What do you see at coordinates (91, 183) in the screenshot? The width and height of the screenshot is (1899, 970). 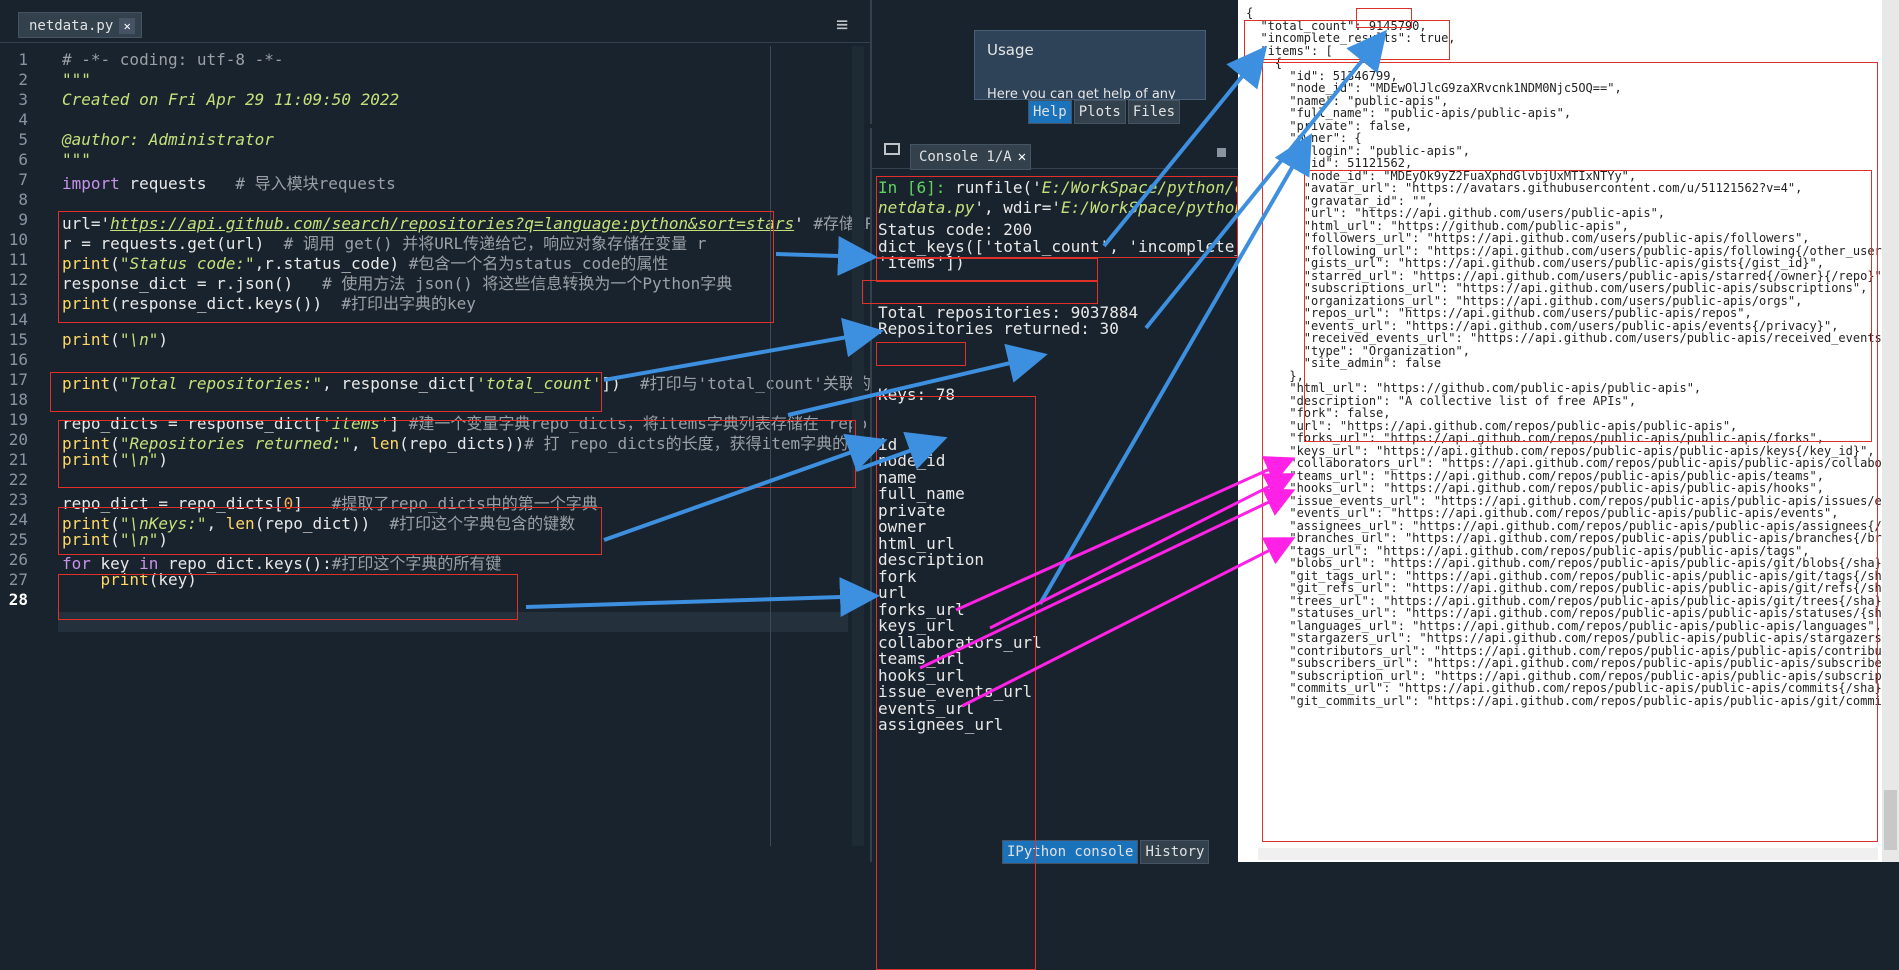 I see `code-token: import` at bounding box center [91, 183].